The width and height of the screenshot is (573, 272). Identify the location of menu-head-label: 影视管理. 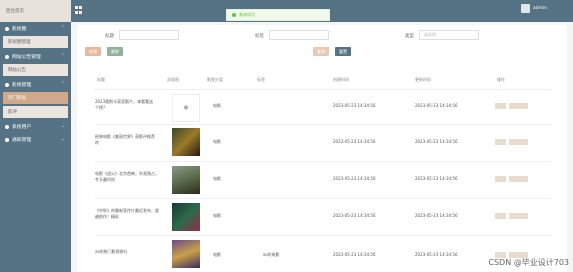
(22, 85).